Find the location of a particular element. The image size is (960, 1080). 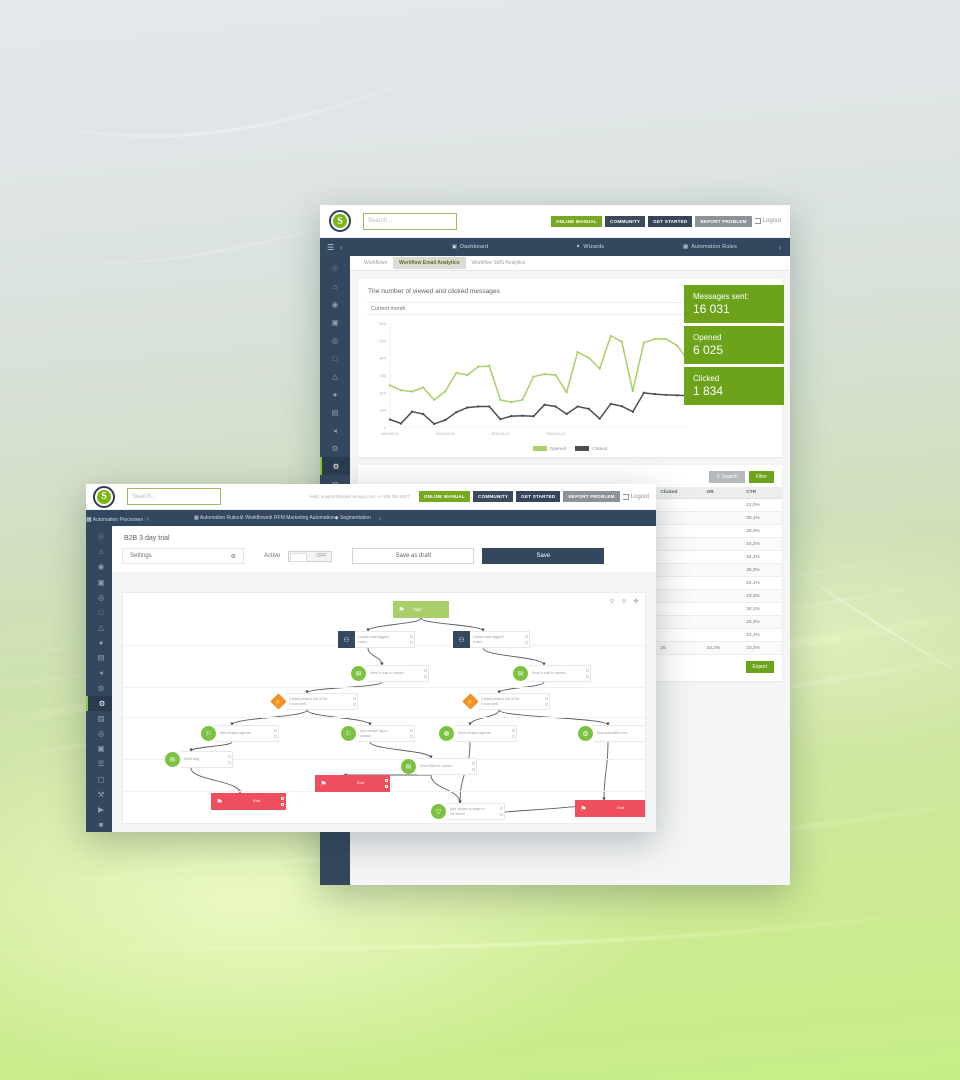

nav-item-dashboard: ▣ Dashboard is located at coordinates (470, 247).